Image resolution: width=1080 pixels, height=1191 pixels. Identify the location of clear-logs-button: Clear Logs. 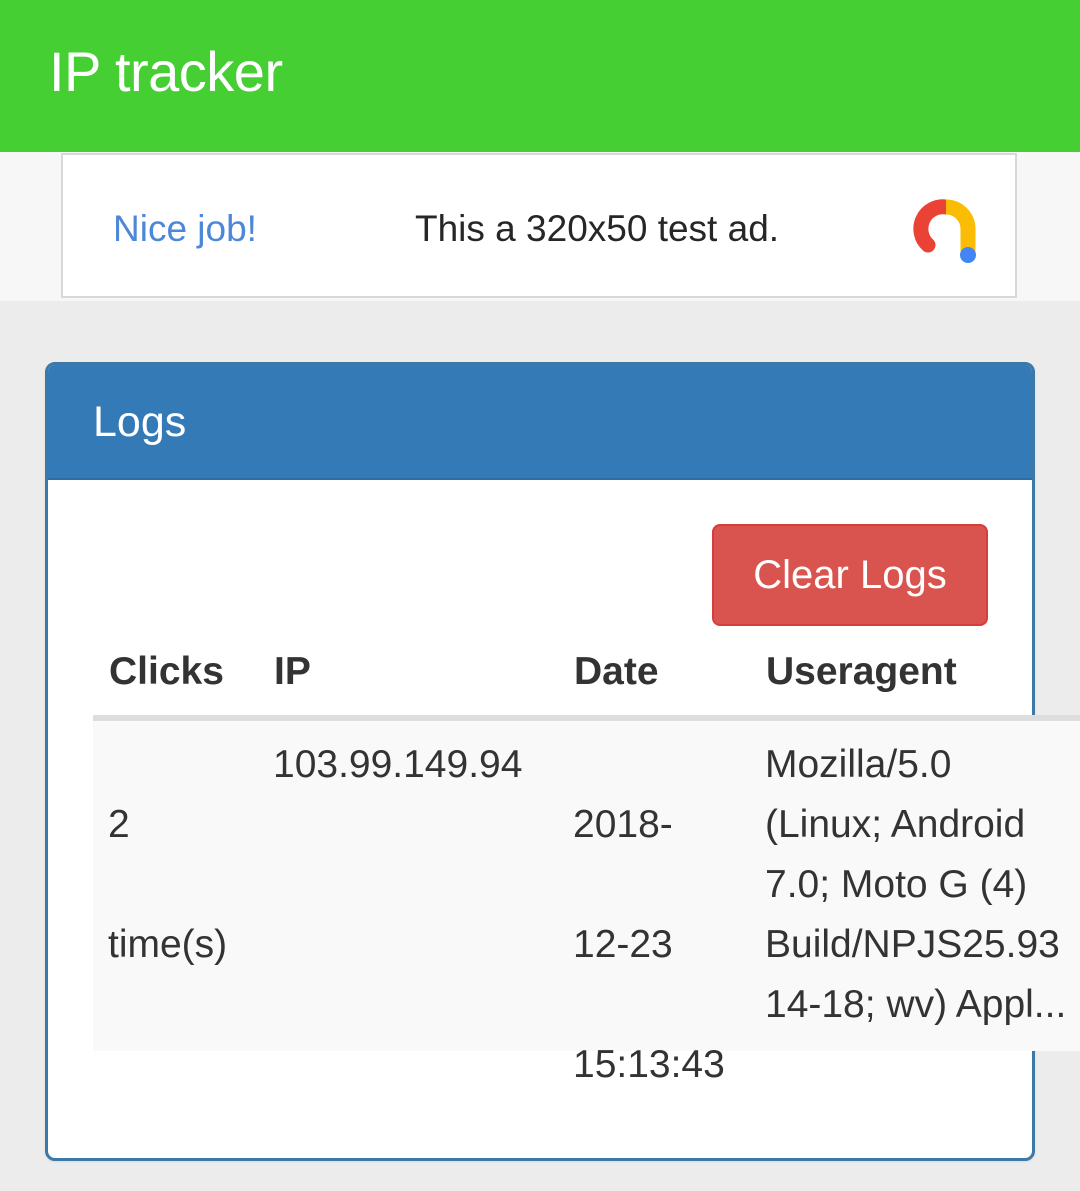
(850, 575).